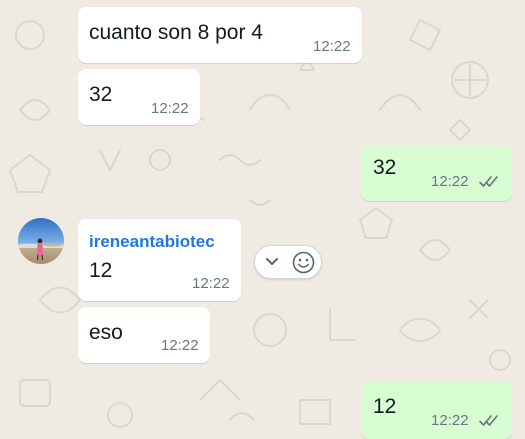 This screenshot has width=525, height=439. I want to click on smiley-icon, so click(303, 262).